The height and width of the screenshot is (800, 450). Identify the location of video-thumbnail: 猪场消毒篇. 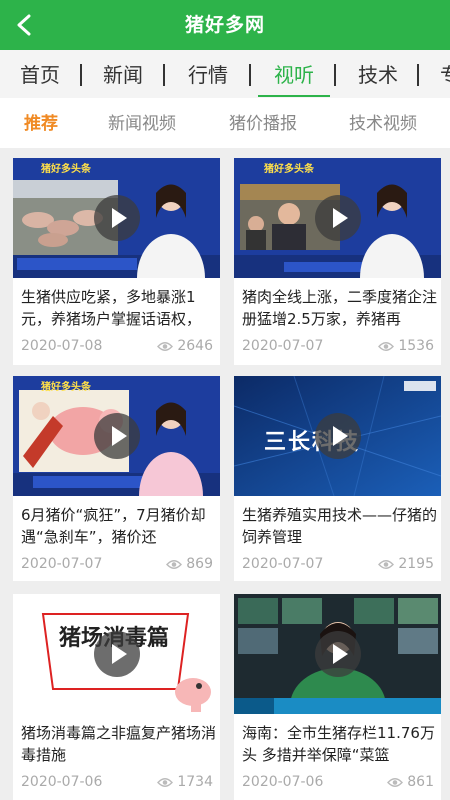
(116, 654).